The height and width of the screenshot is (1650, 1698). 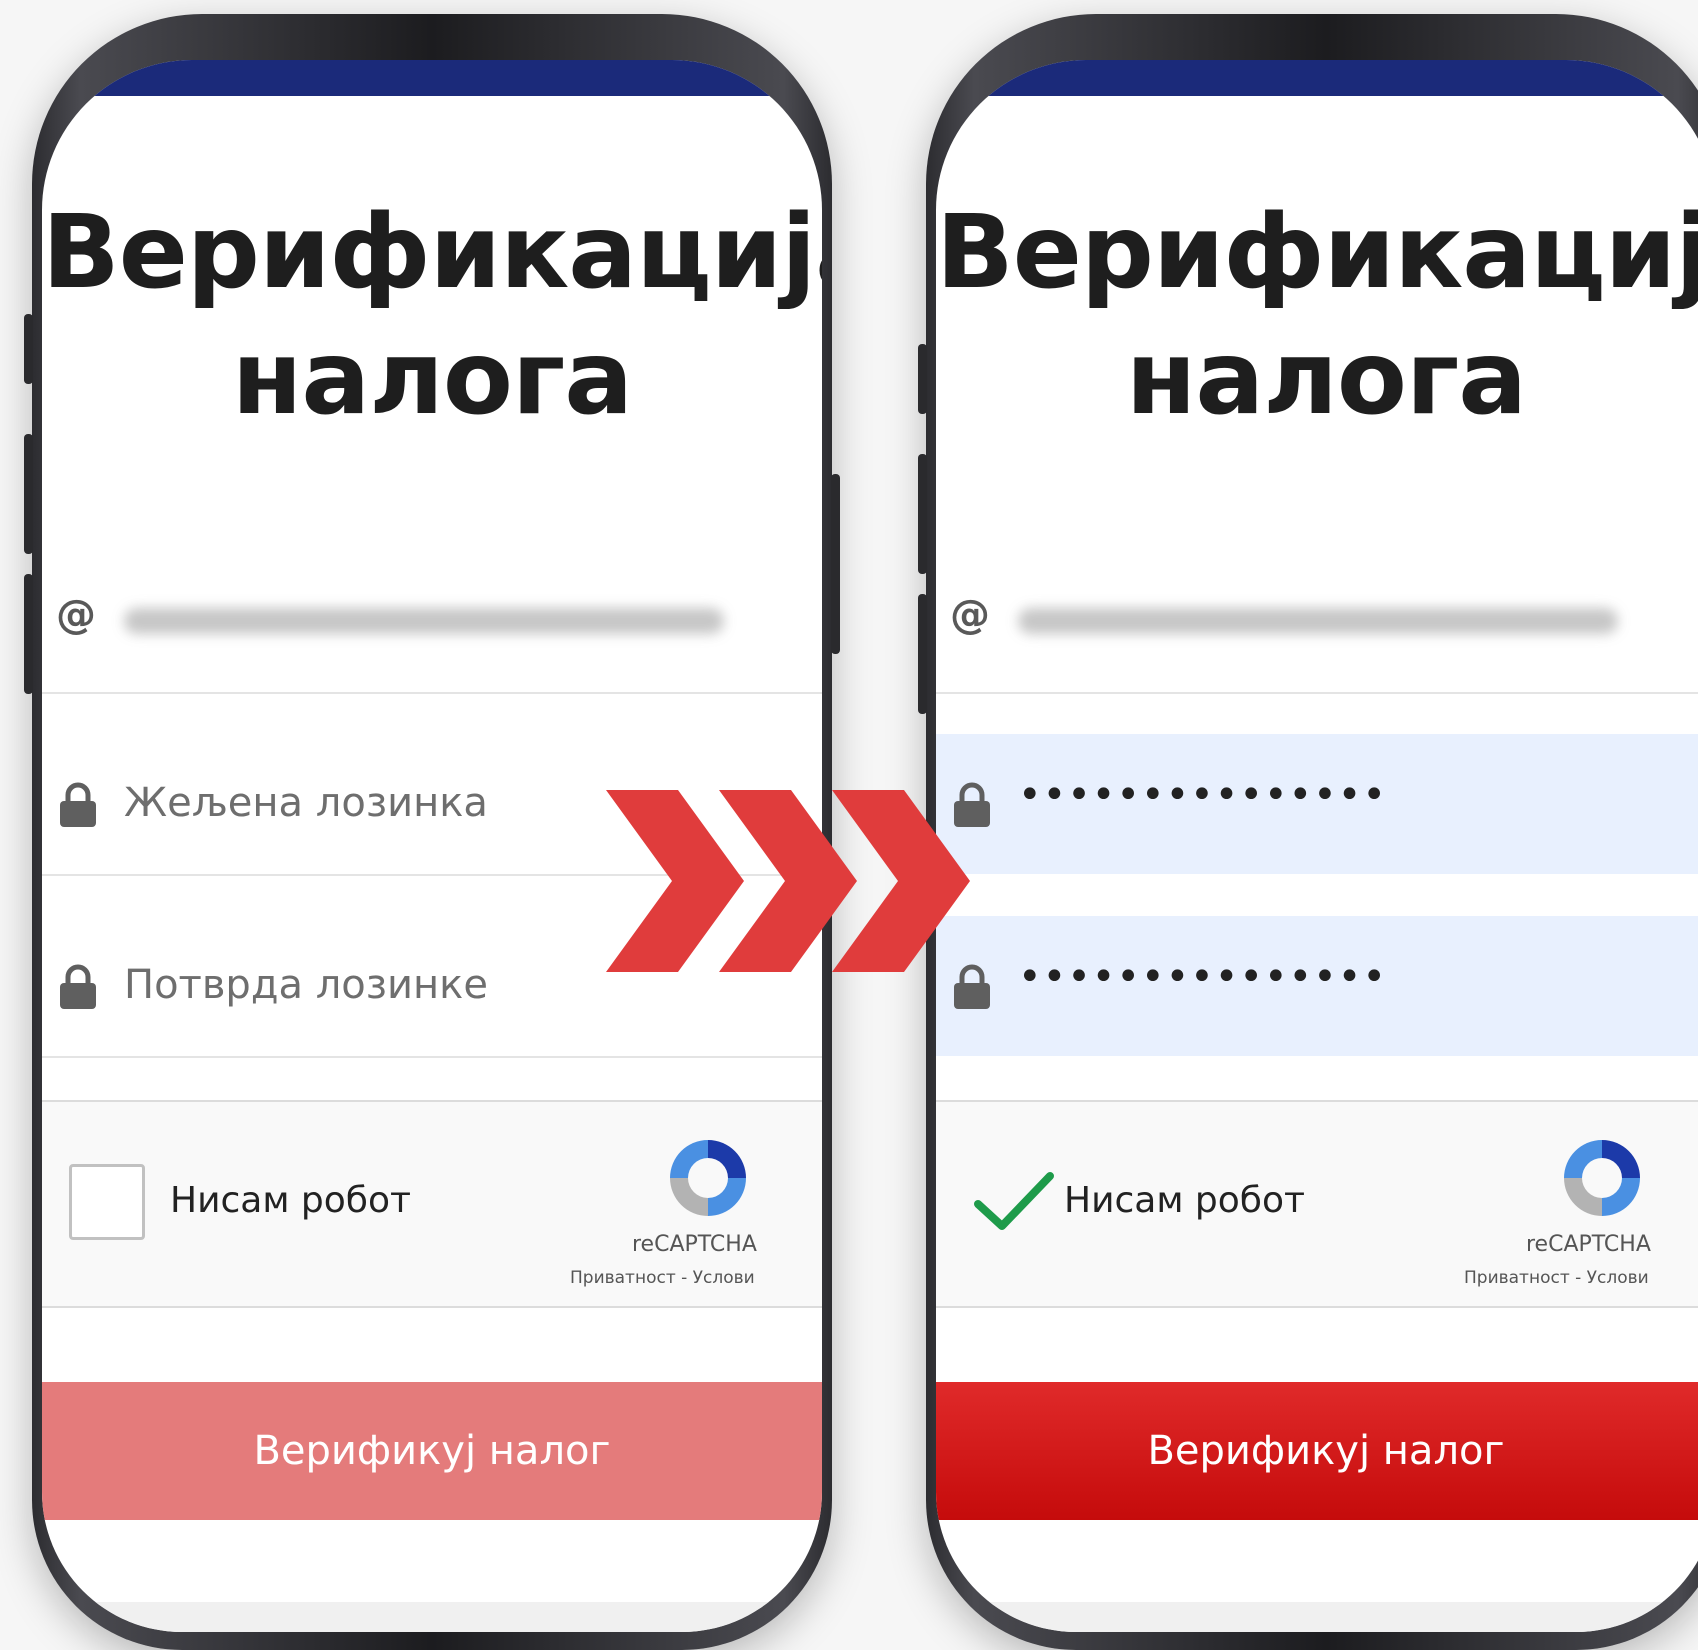 What do you see at coordinates (788, 881) in the screenshot?
I see `triple-chevron-right-icon` at bounding box center [788, 881].